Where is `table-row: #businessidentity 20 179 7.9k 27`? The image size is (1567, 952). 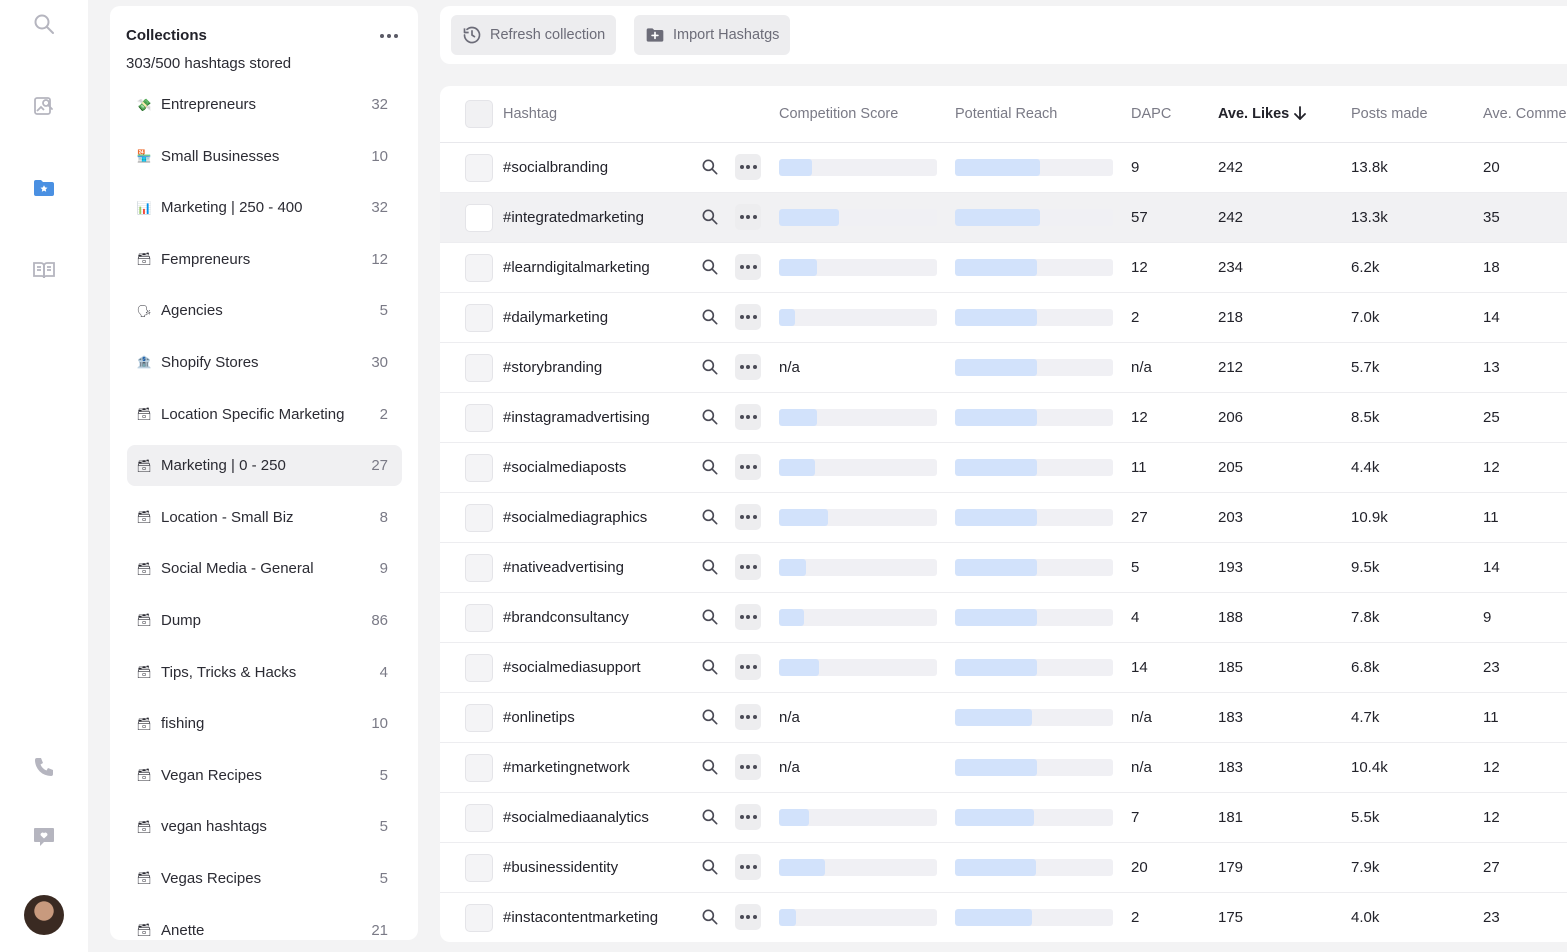
table-row: #businessidentity 20 179 7.9k 27 is located at coordinates (1003, 868).